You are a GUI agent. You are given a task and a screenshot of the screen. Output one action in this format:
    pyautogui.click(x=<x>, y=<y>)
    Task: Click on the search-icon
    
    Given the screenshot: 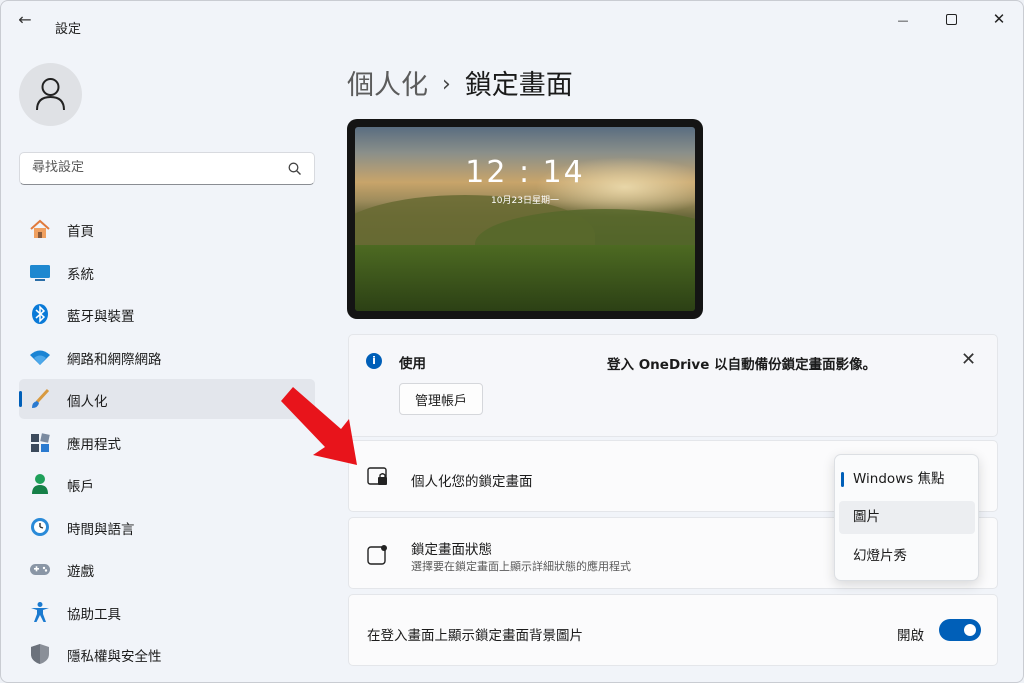 What is the action you would take?
    pyautogui.click(x=295, y=169)
    